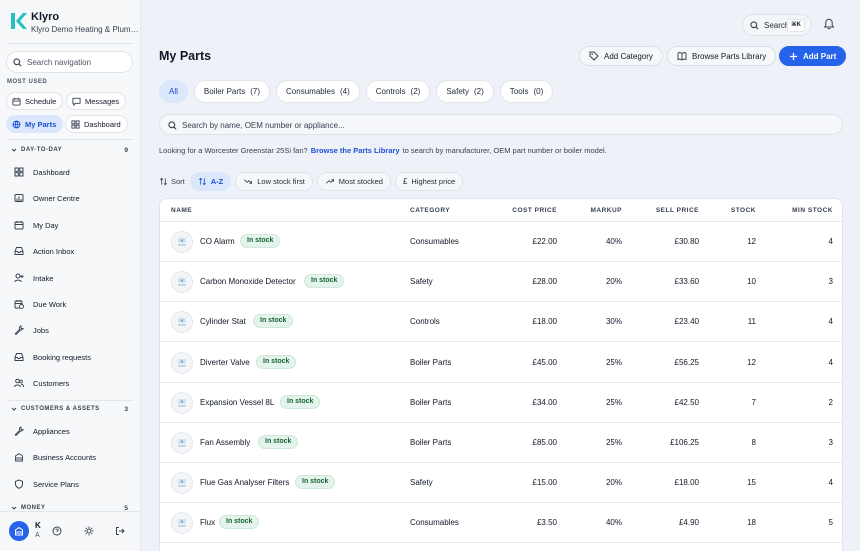 The image size is (860, 551). I want to click on part-thumbnail, so click(182, 483).